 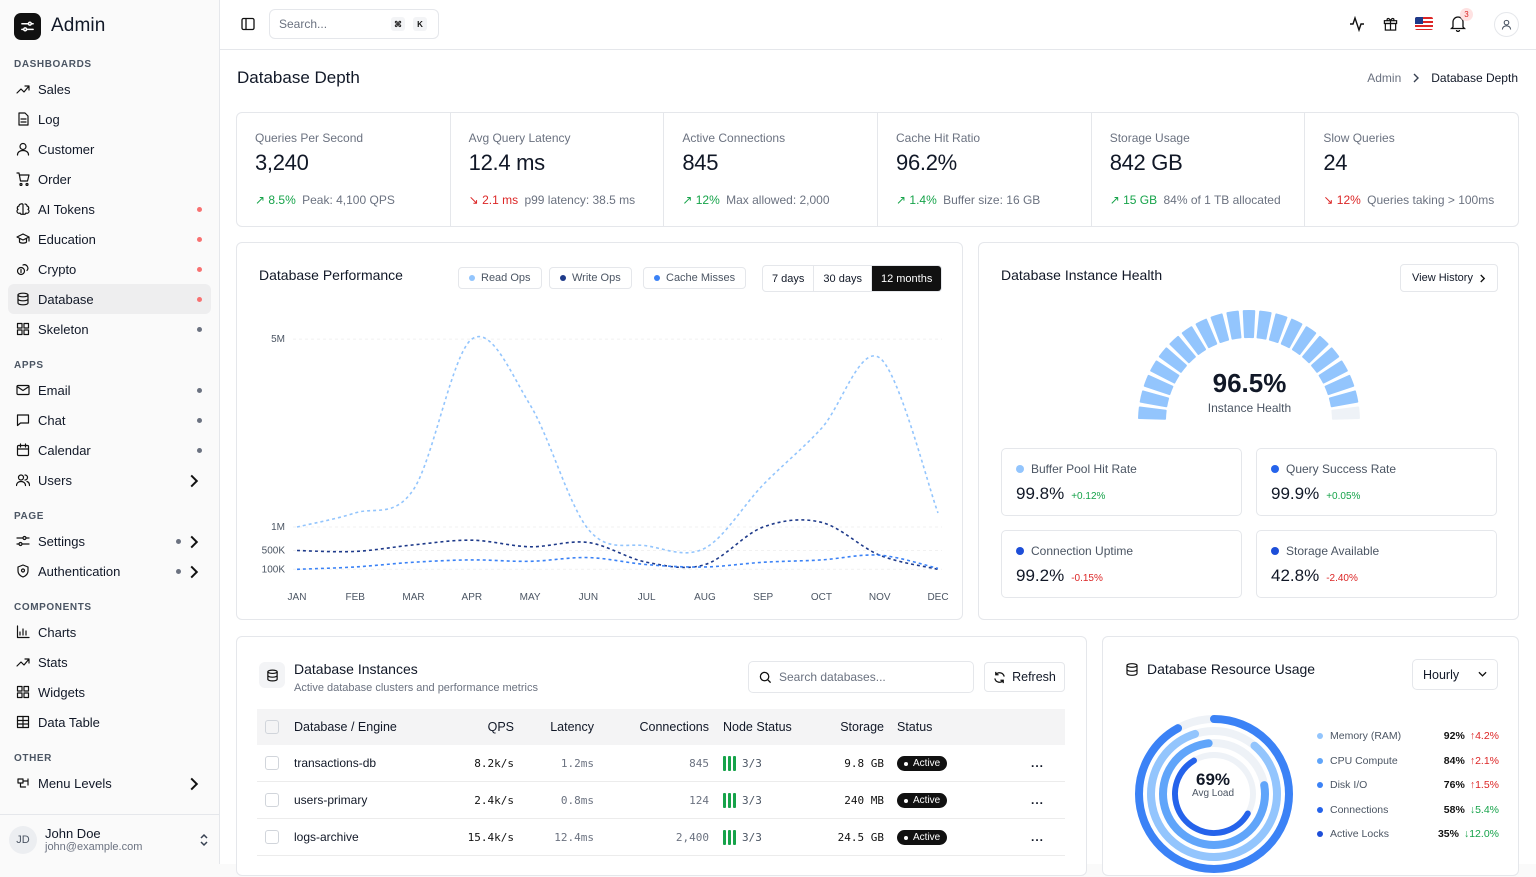 What do you see at coordinates (692, 837) in the screenshot?
I see `connections-value: 2,400` at bounding box center [692, 837].